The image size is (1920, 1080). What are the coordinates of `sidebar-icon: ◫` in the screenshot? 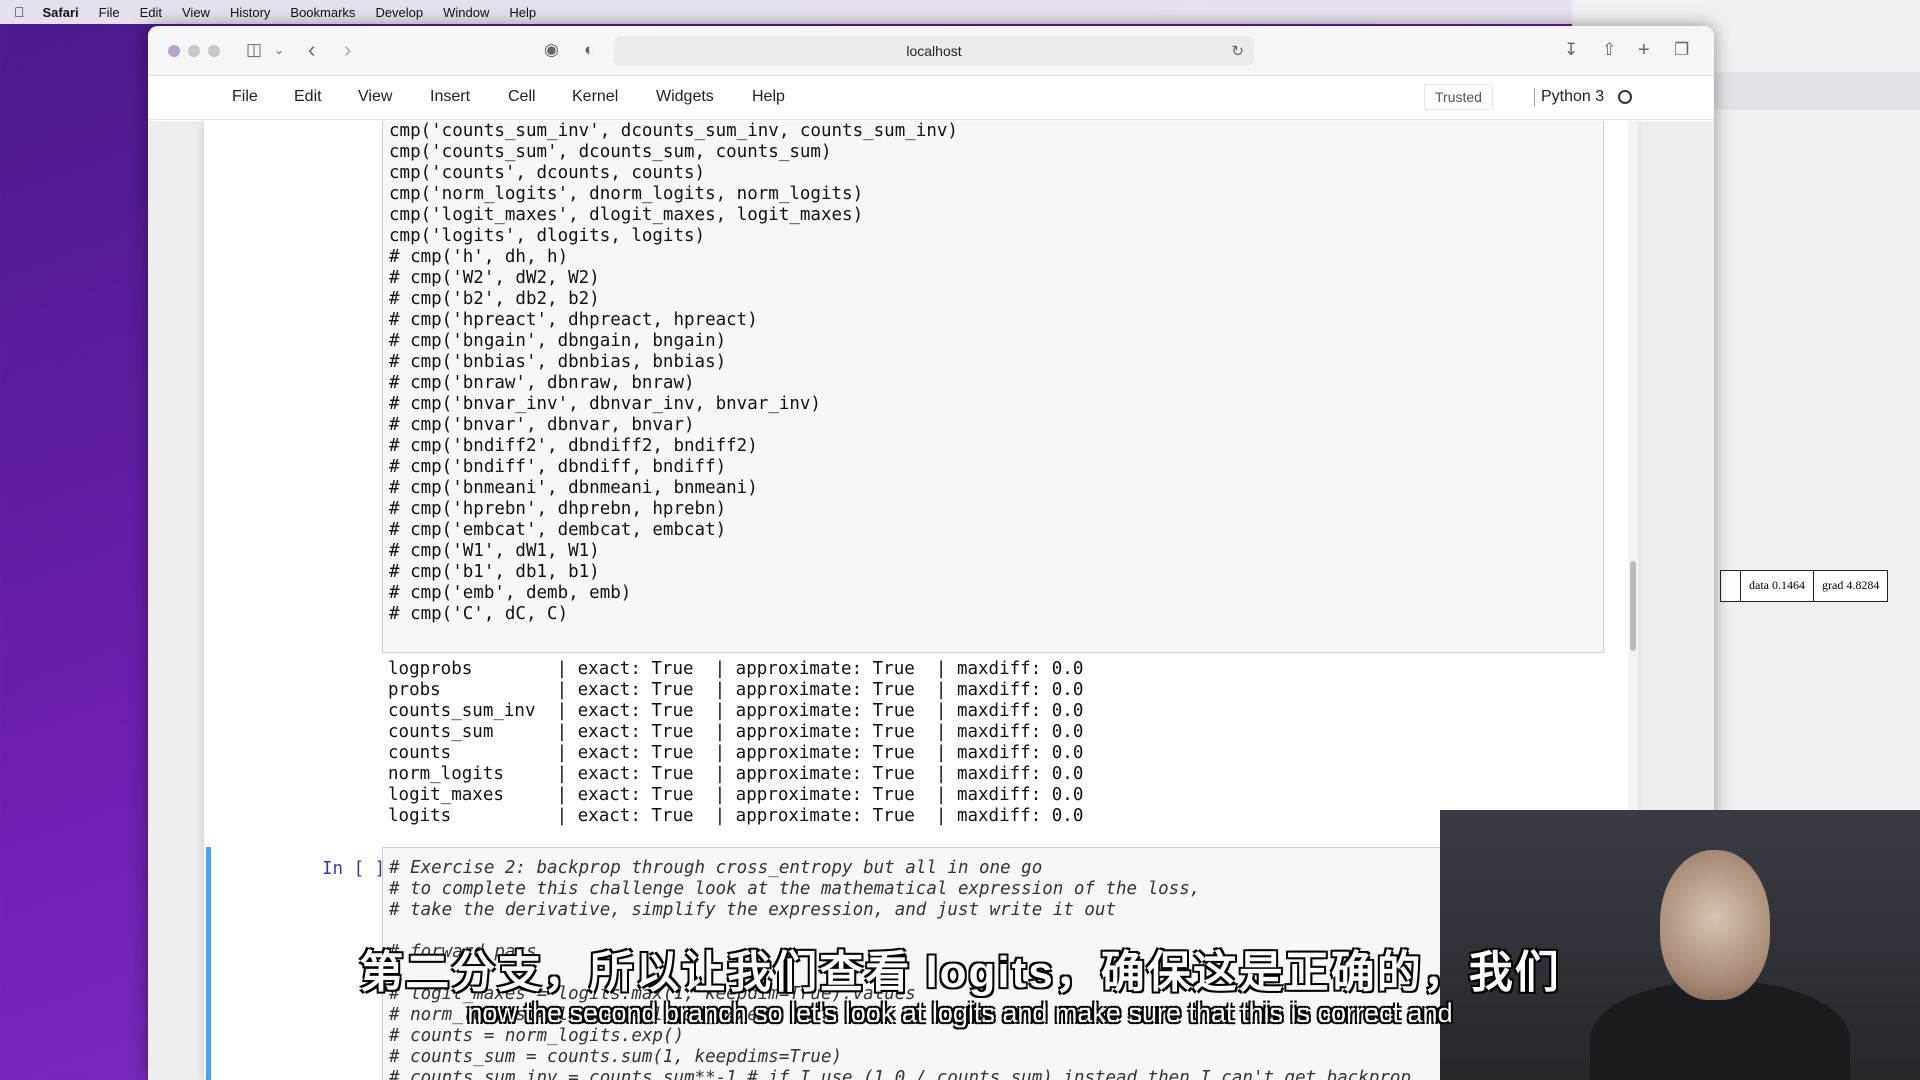 It's located at (254, 50).